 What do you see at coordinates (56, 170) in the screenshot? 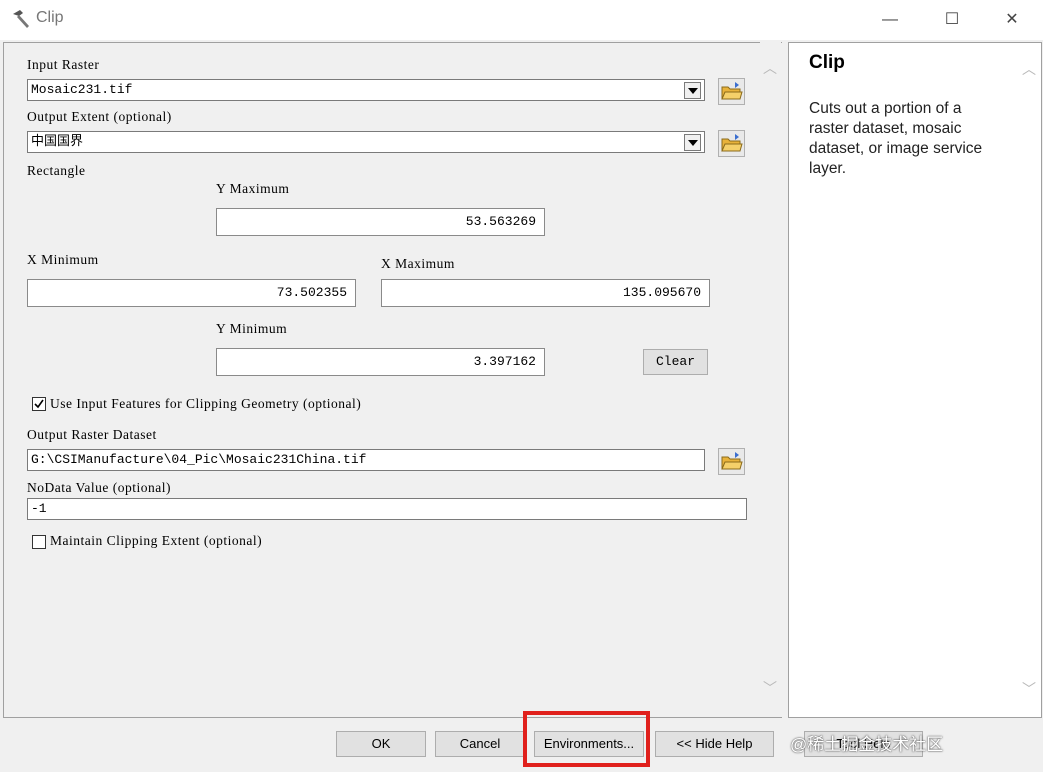
I see `rectangle-label: Rectangle` at bounding box center [56, 170].